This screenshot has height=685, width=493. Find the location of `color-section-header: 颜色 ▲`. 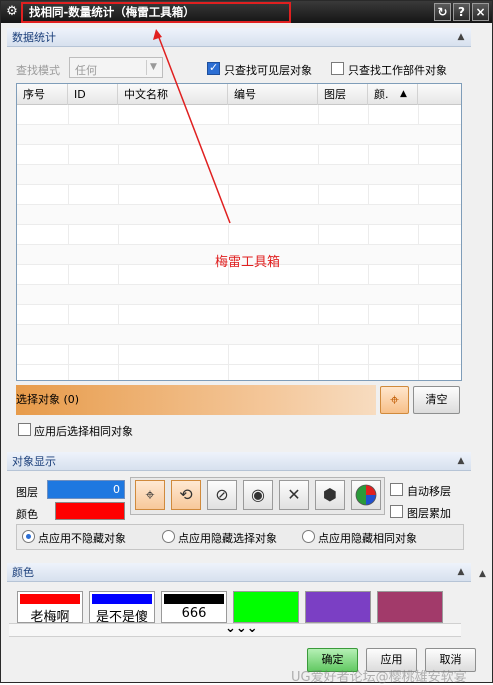

color-section-header: 颜色 ▲ is located at coordinates (239, 572).